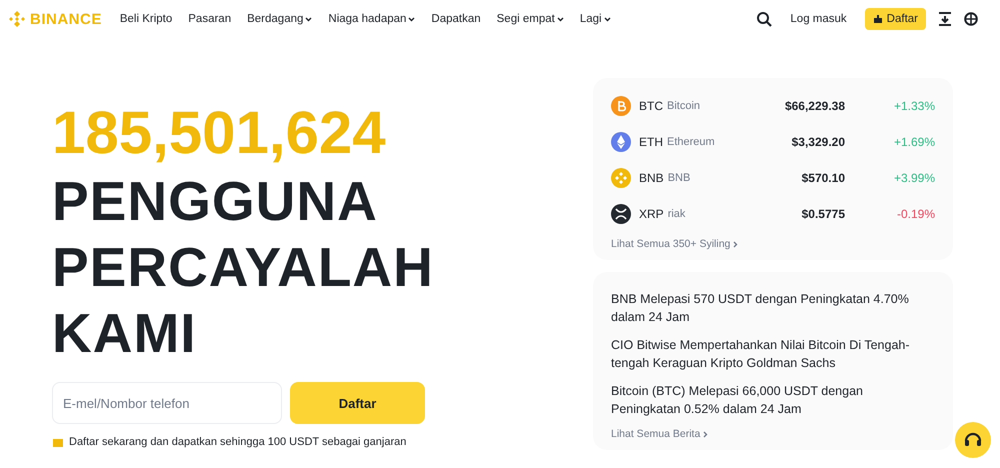 The image size is (1000, 468). I want to click on price-change: +1.33%, so click(913, 106).